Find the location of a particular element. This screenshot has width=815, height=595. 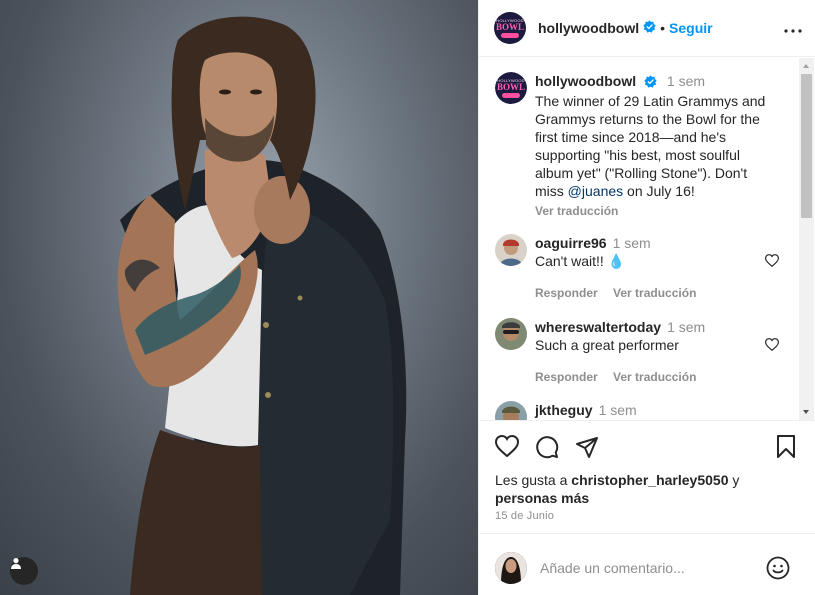

user-tag-icon is located at coordinates (24, 571).